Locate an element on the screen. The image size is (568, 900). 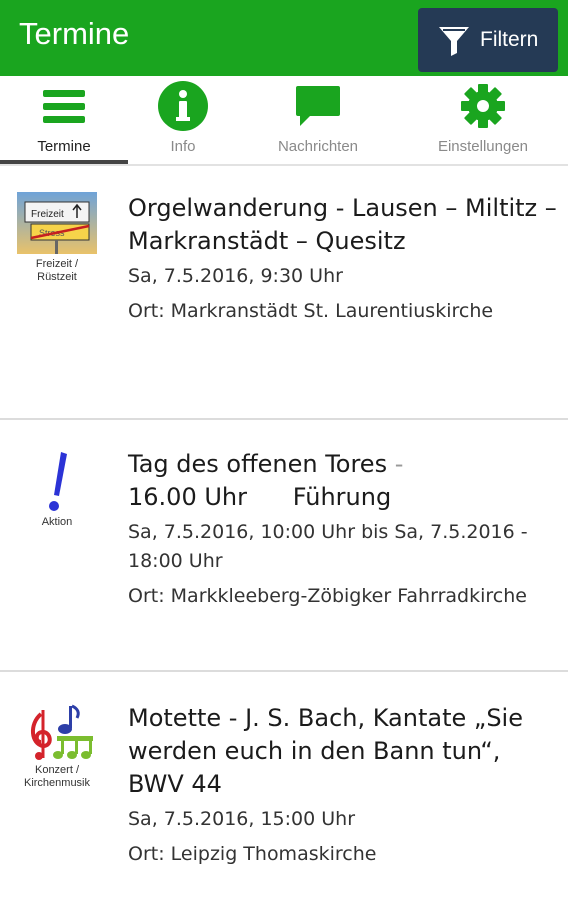
tab-info: Info is located at coordinates (183, 120).